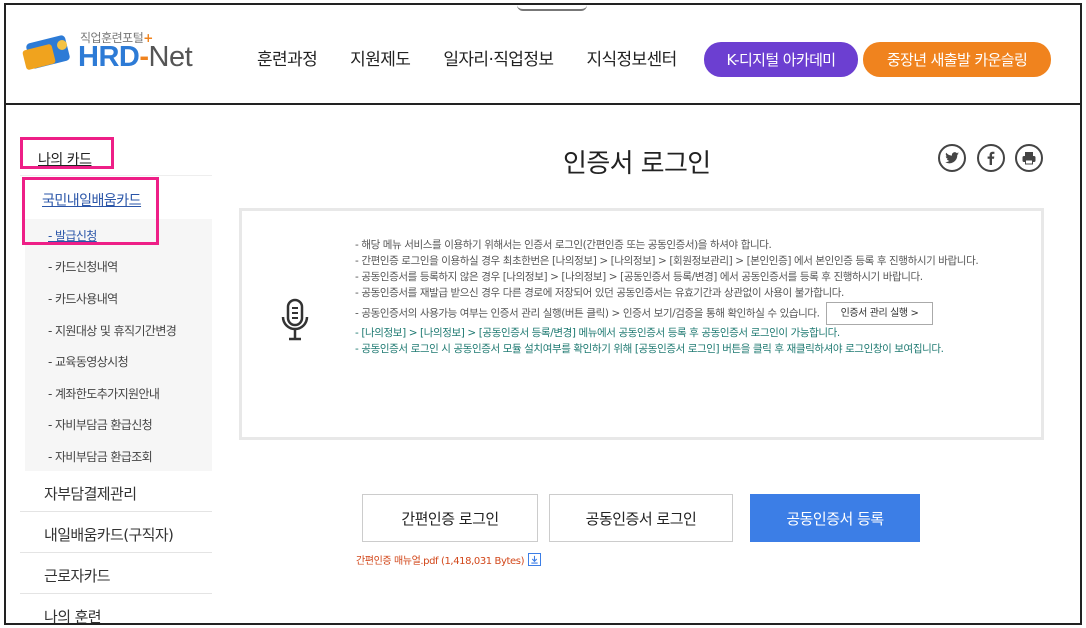 The width and height of the screenshot is (1086, 628). I want to click on submenu-background, so click(118, 345).